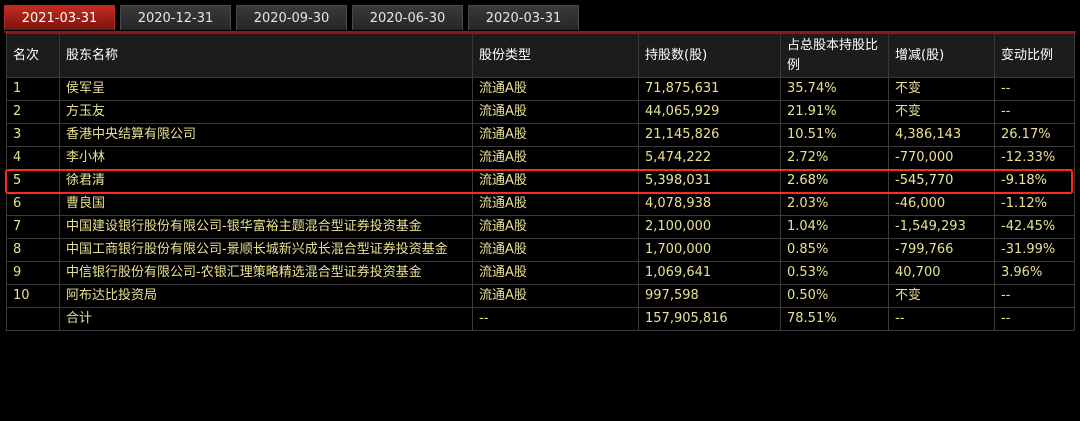 This screenshot has width=1080, height=421. What do you see at coordinates (266, 135) in the screenshot?
I see `cell-holder-name: 香港中央结算有限公司` at bounding box center [266, 135].